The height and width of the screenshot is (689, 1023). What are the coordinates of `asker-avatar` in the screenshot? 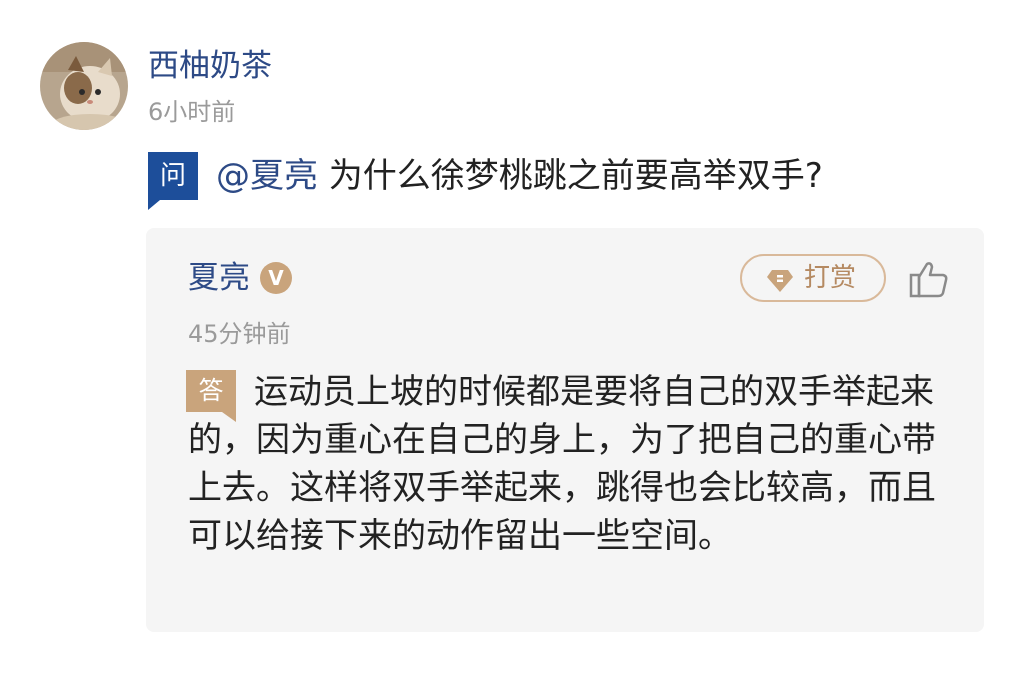 It's located at (84, 86).